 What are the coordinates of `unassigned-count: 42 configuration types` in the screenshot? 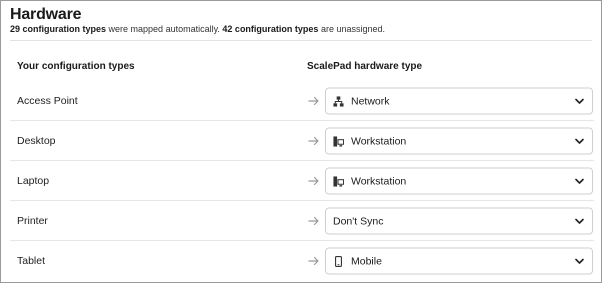 It's located at (270, 29).